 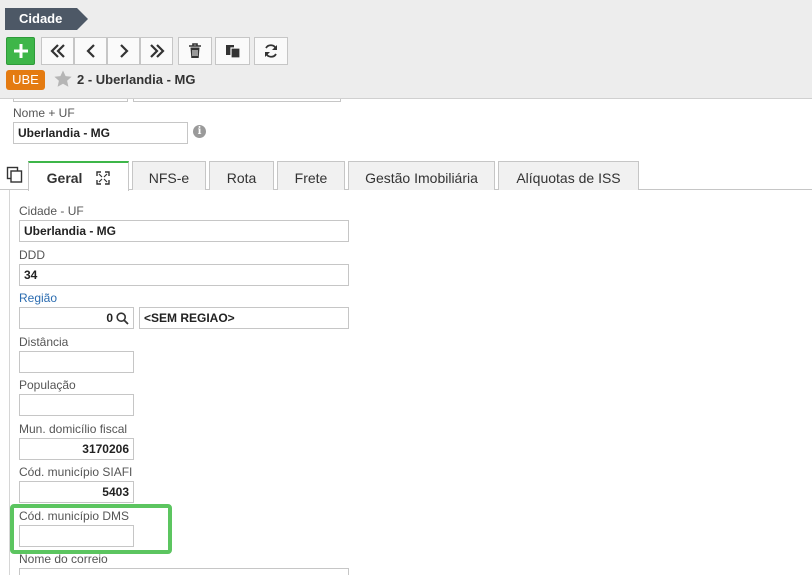 What do you see at coordinates (122, 318) in the screenshot?
I see `search-icon` at bounding box center [122, 318].